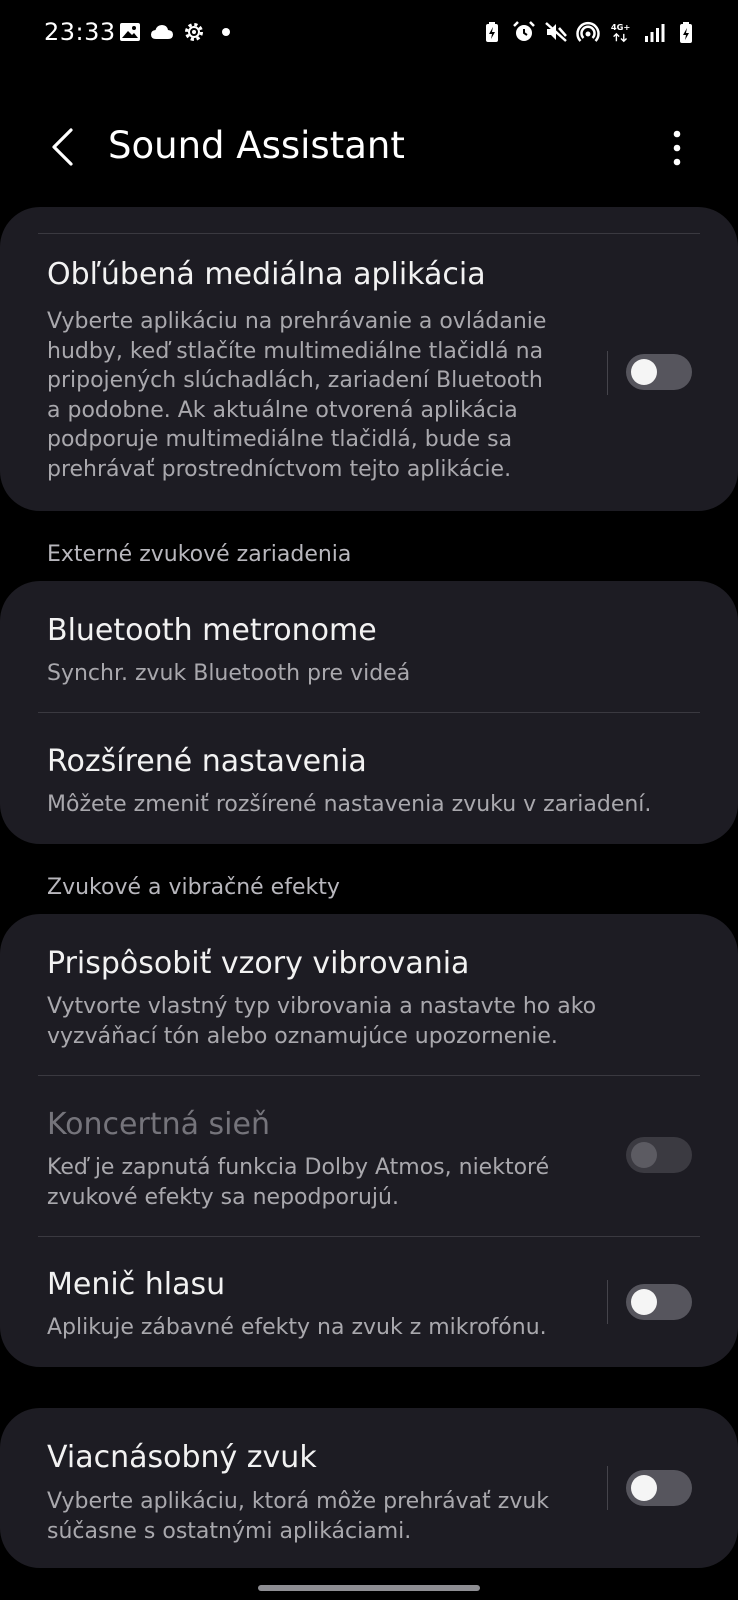  What do you see at coordinates (199, 554) in the screenshot?
I see `section-header-external: Externé zvukové zariadenia` at bounding box center [199, 554].